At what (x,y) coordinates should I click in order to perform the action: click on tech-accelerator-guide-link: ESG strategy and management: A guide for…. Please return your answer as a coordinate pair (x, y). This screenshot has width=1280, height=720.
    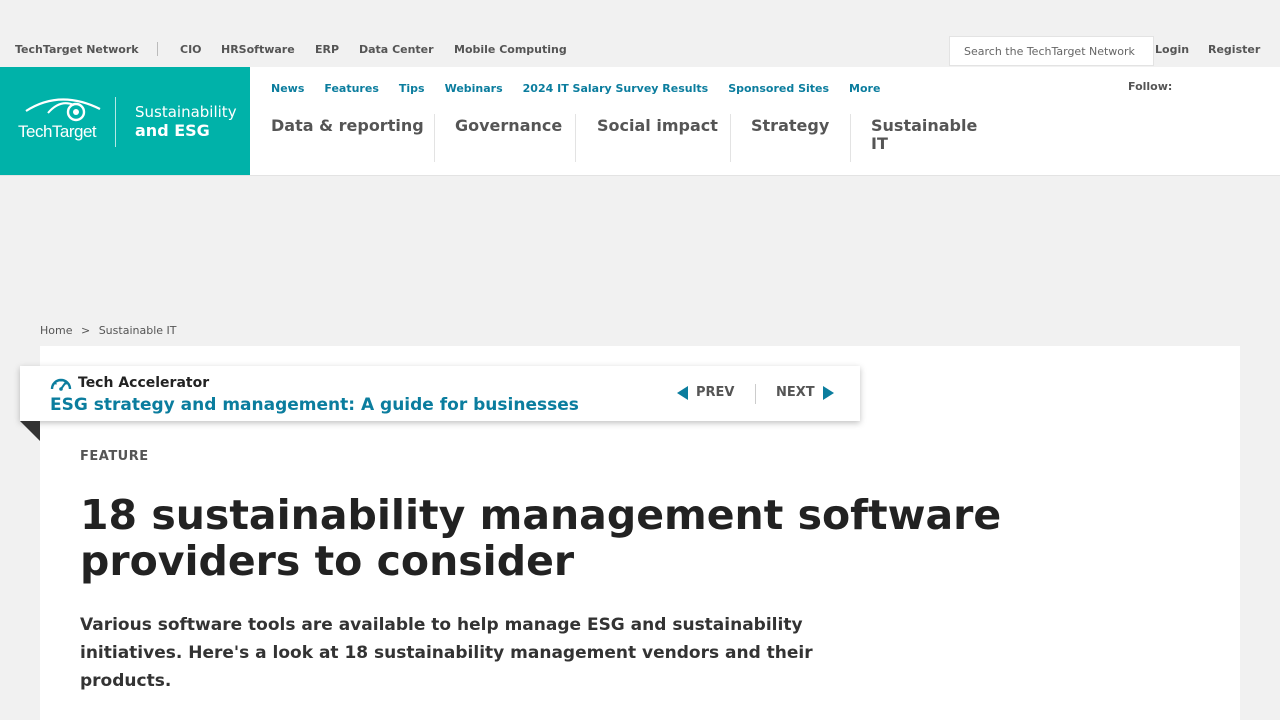
    Looking at the image, I should click on (314, 405).